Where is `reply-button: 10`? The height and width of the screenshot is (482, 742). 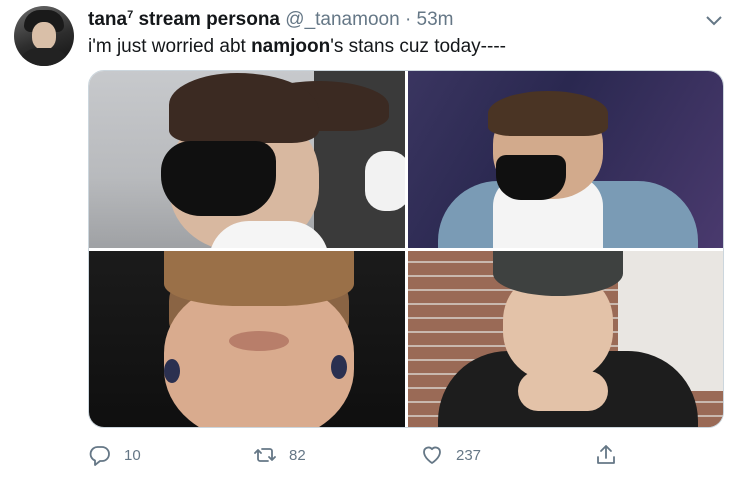
reply-button: 10 is located at coordinates (114, 455).